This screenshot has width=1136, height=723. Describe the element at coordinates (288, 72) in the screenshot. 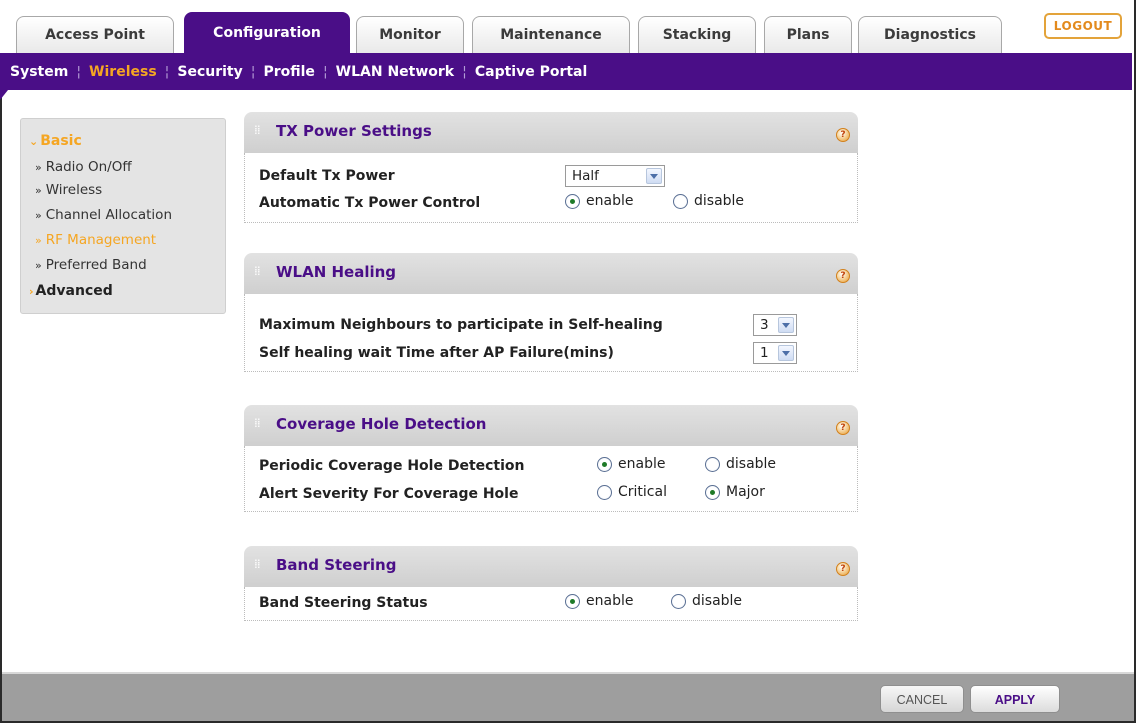

I see `subnav-profile: Profile` at that location.